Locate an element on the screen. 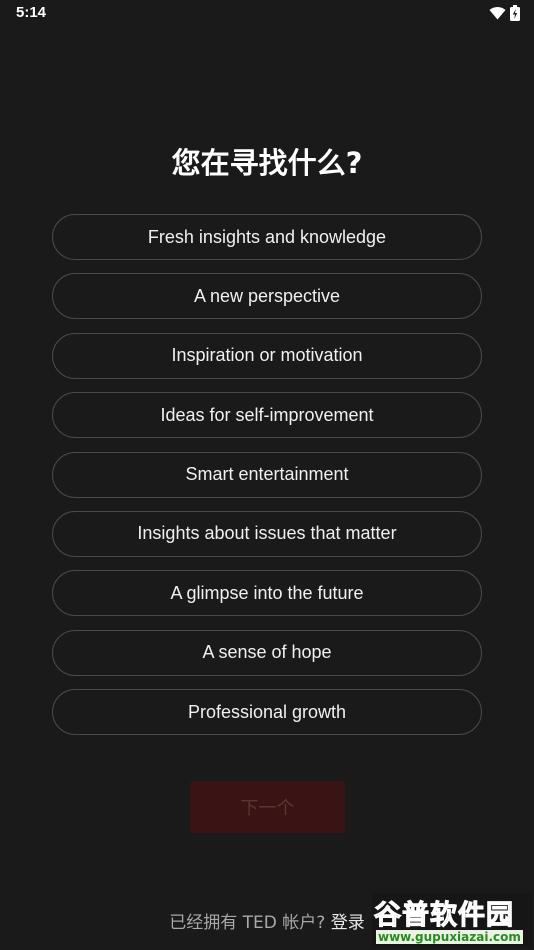  option-label: Ideas for self-improvement is located at coordinates (267, 414).